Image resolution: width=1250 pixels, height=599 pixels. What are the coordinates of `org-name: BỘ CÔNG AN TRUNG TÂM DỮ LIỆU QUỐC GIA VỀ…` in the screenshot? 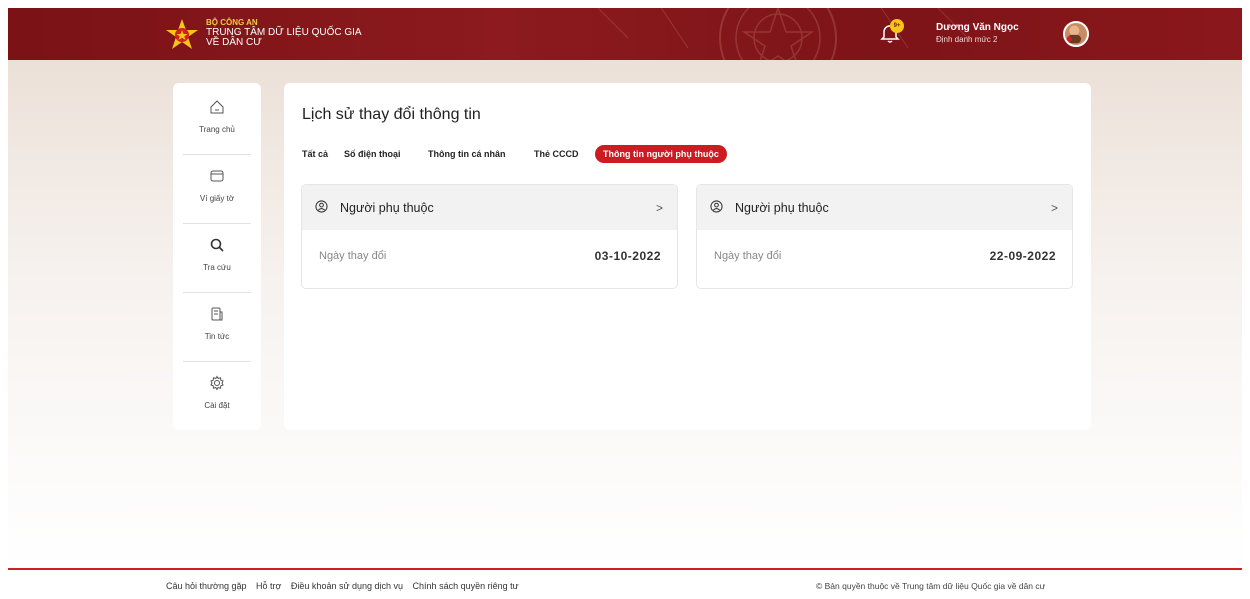 It's located at (284, 33).